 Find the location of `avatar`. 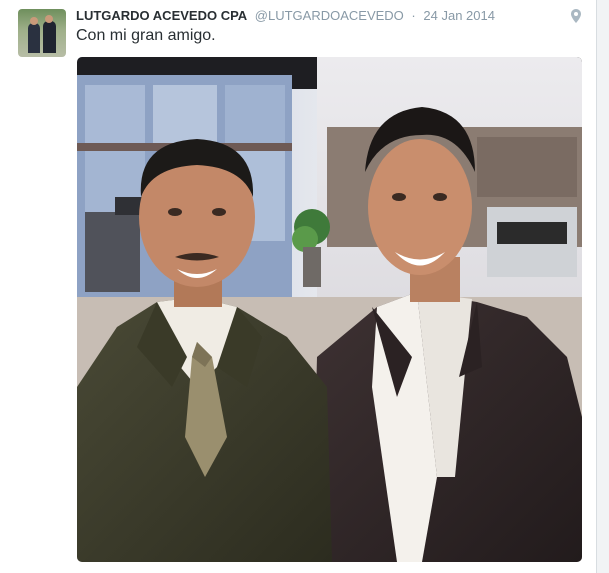

avatar is located at coordinates (42, 33).